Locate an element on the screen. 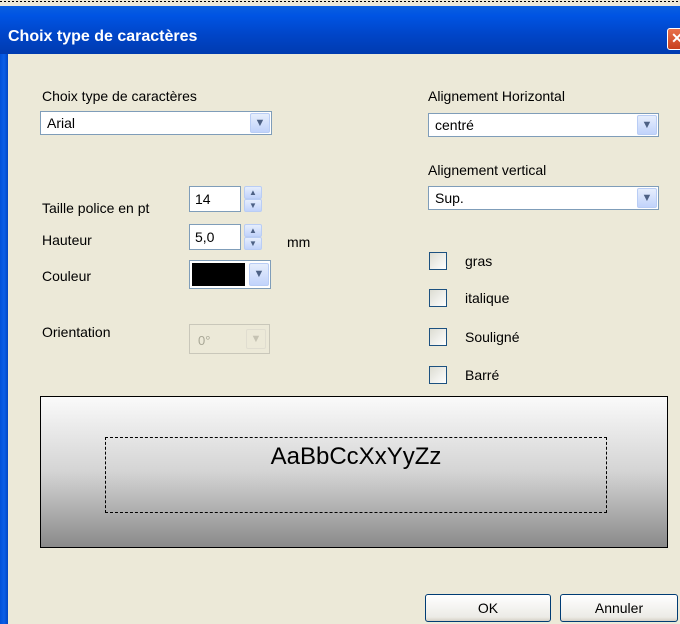 This screenshot has height=624, width=680. color-picker: ▼ is located at coordinates (230, 274).